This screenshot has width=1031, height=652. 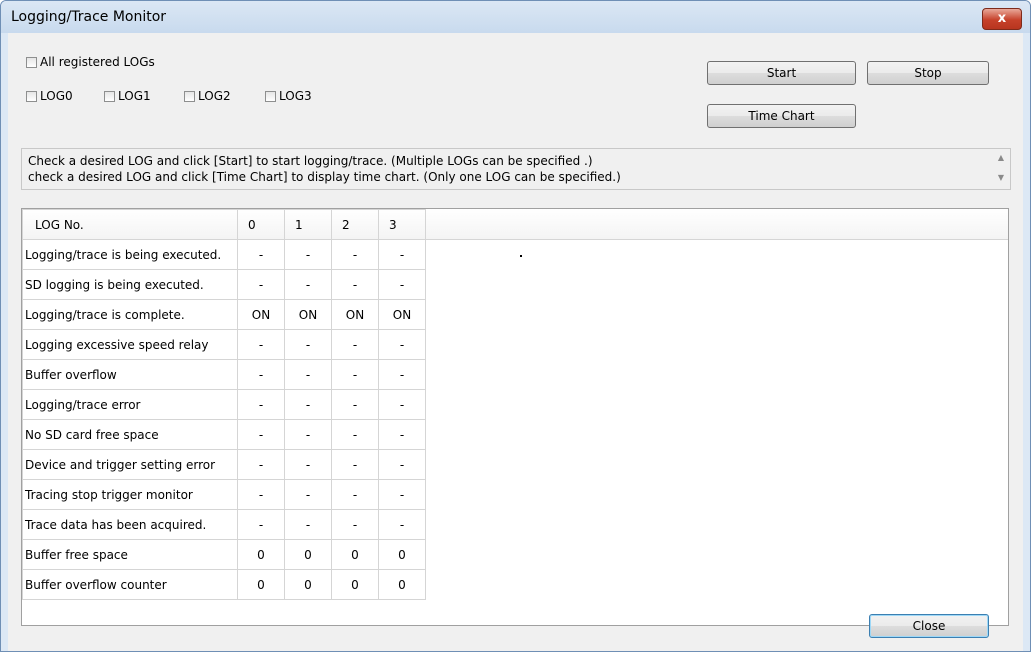 What do you see at coordinates (288, 96) in the screenshot?
I see `log3-checkbox: LOG3` at bounding box center [288, 96].